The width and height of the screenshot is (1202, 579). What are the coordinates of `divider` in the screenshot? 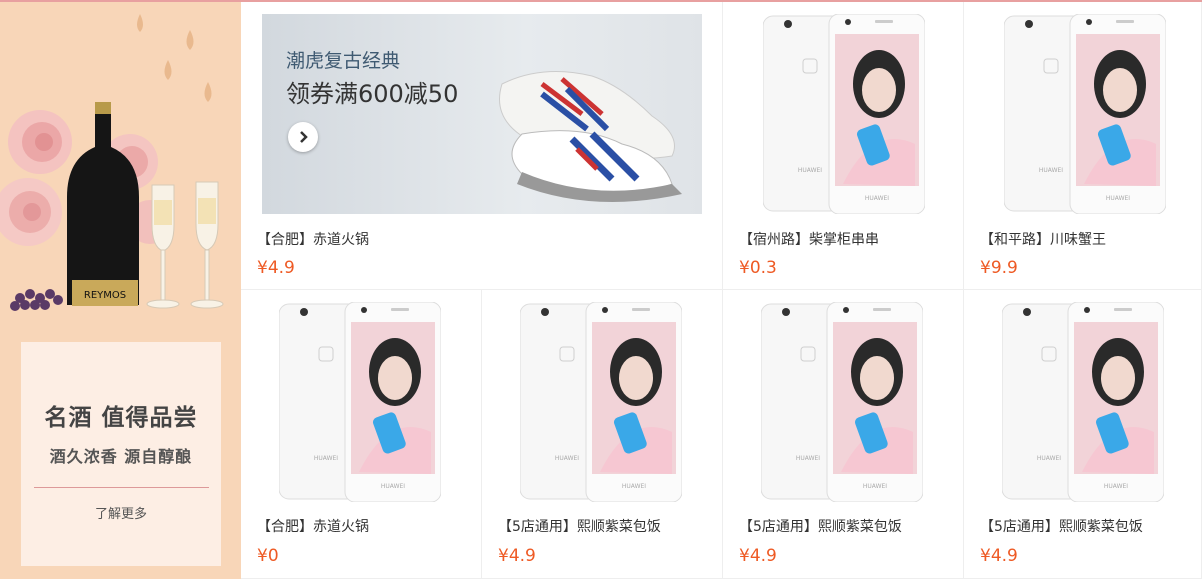 It's located at (121, 487).